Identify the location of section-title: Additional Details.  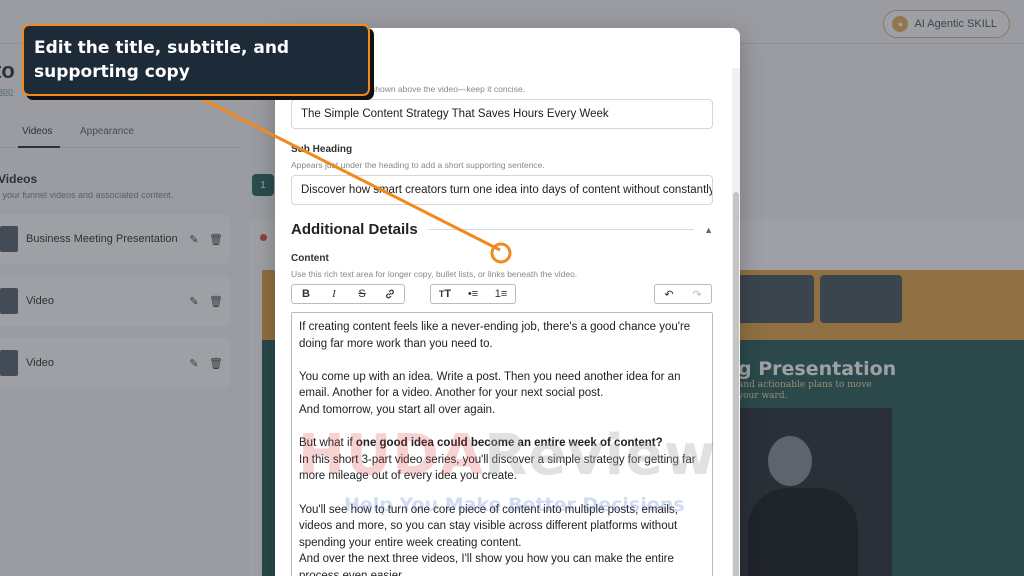
(354, 229).